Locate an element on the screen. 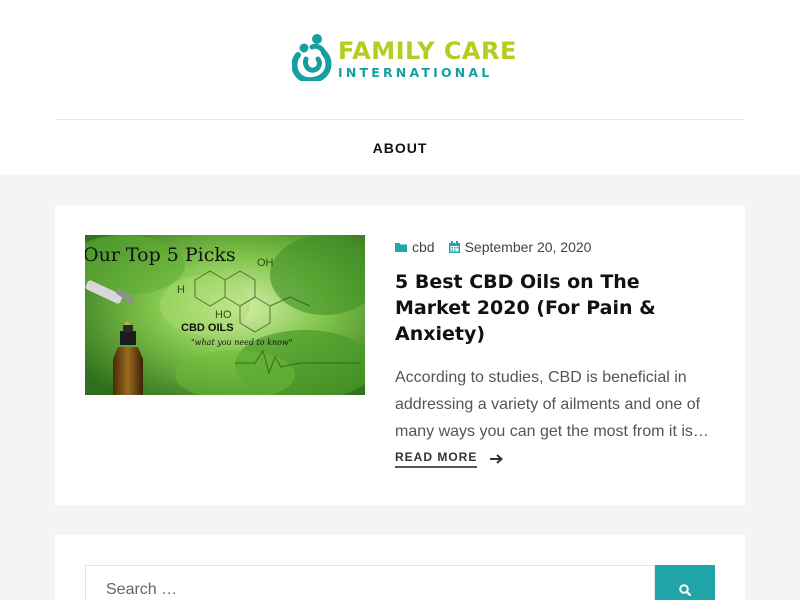 This screenshot has width=800, height=600. site-logo: FAMILY CARE INTERNATIONAL is located at coordinates (404, 58).